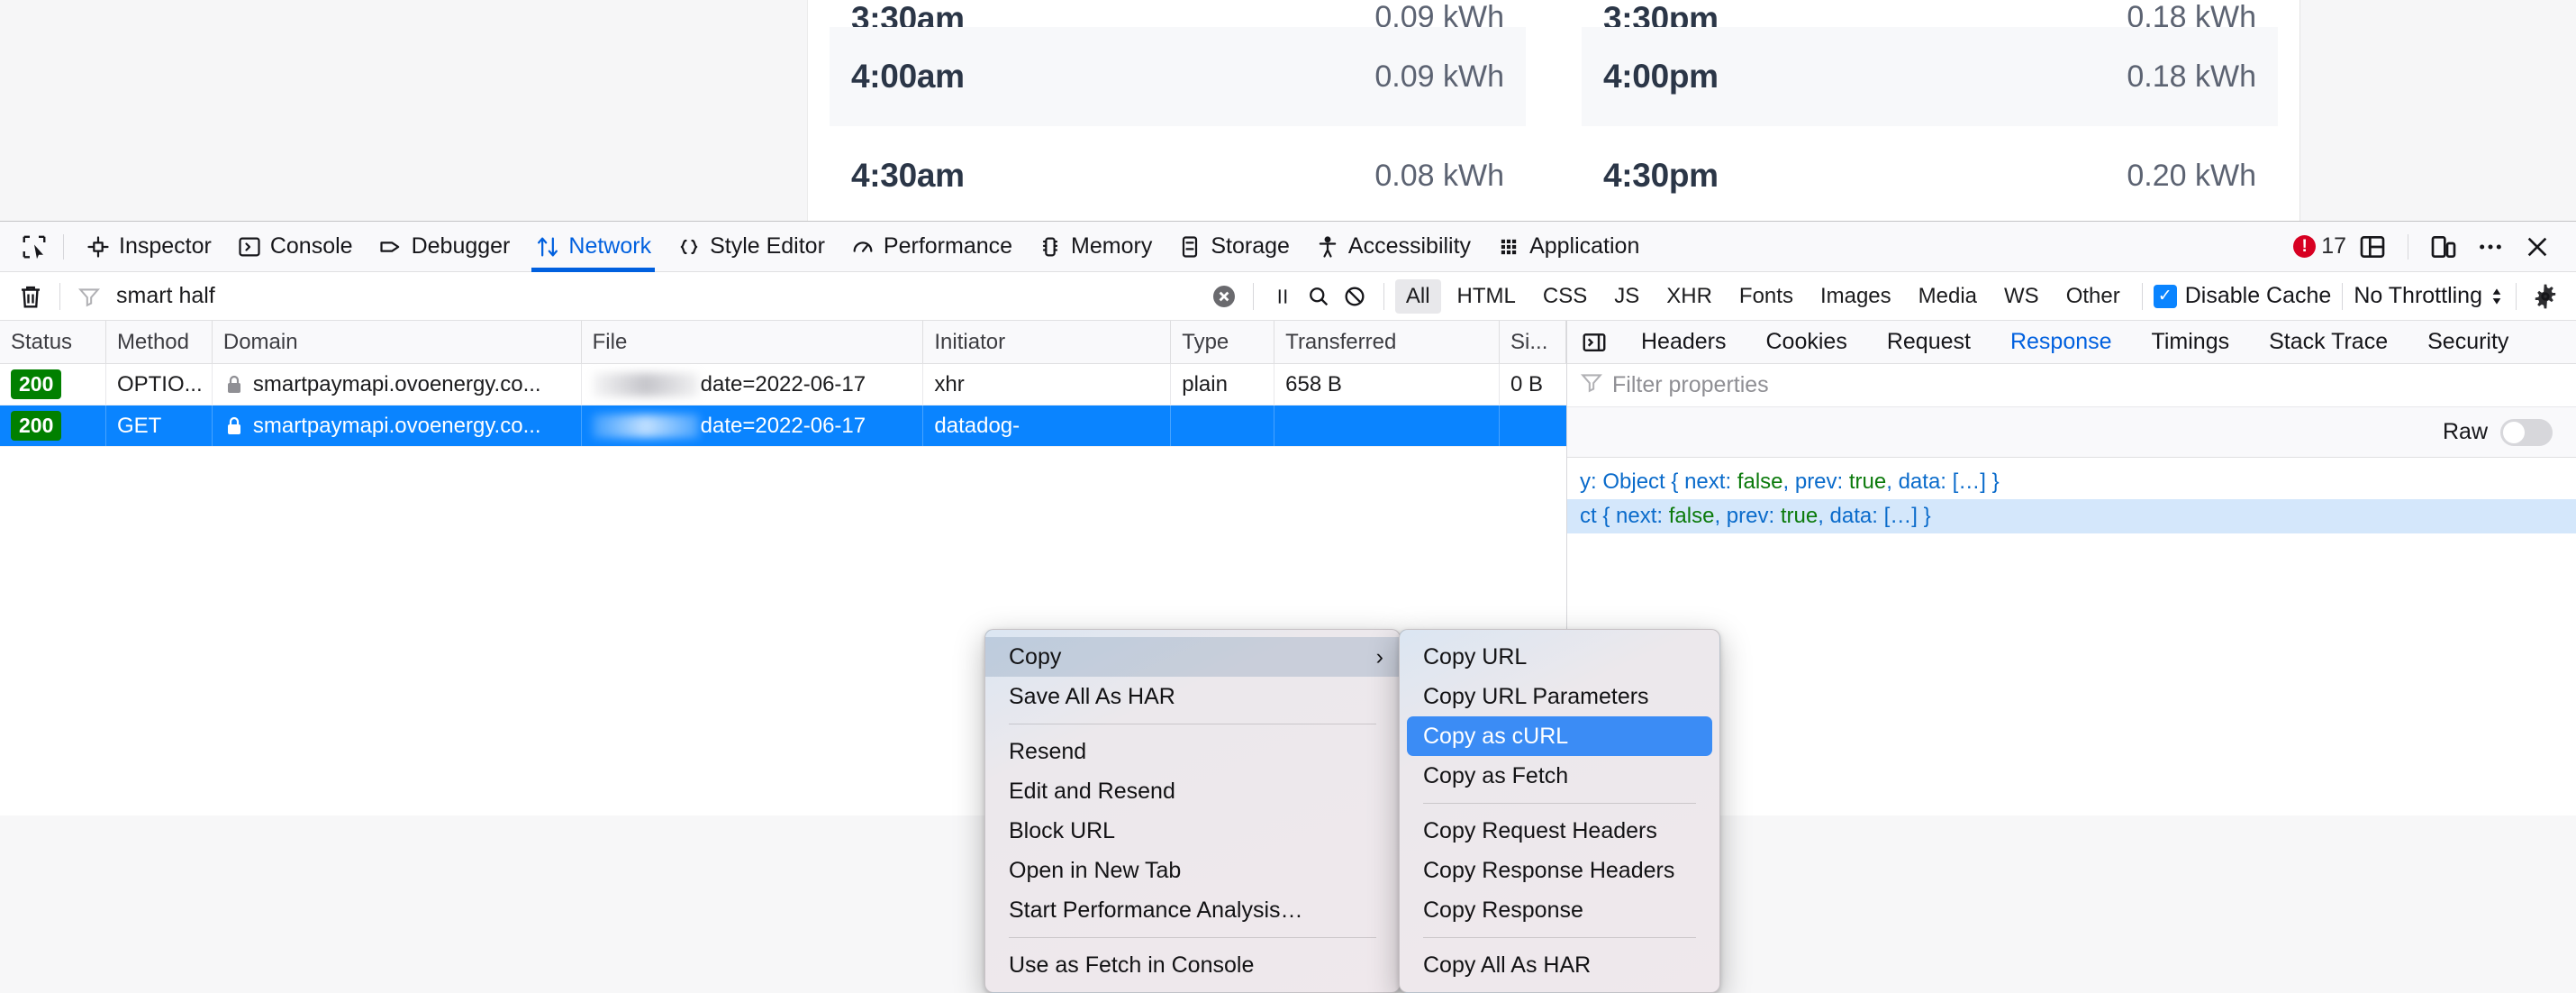 This screenshot has width=2576, height=993. Describe the element at coordinates (1224, 296) in the screenshot. I see `clear-filter-icon` at that location.